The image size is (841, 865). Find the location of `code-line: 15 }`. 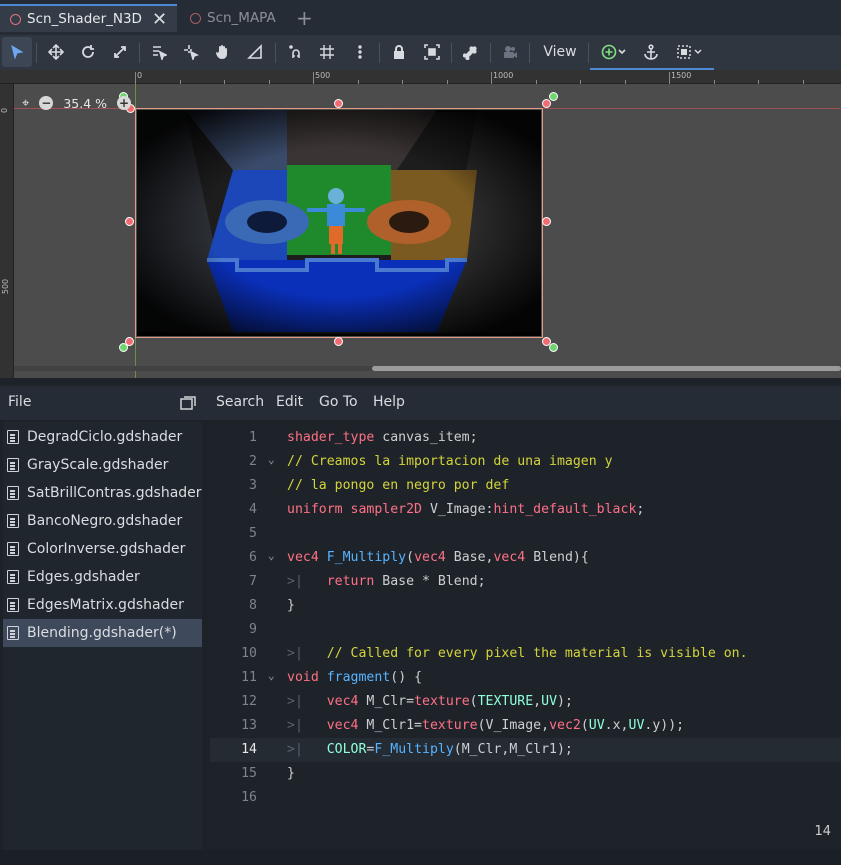

code-line: 15 } is located at coordinates (525, 774).